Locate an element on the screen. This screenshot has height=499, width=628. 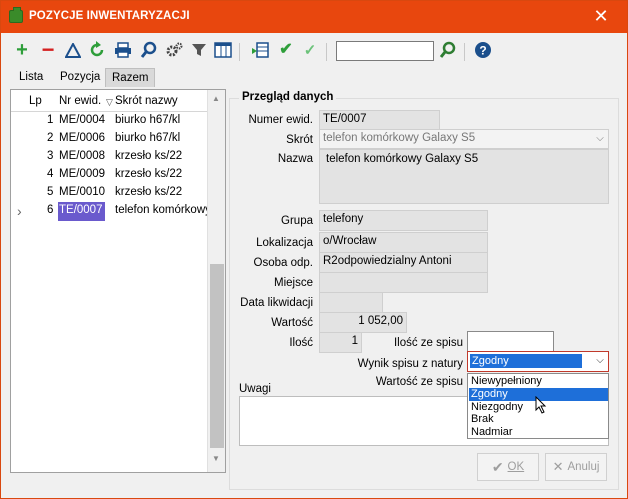
toolbar: + − ✔ ✓ ? is located at coordinates (314, 50).